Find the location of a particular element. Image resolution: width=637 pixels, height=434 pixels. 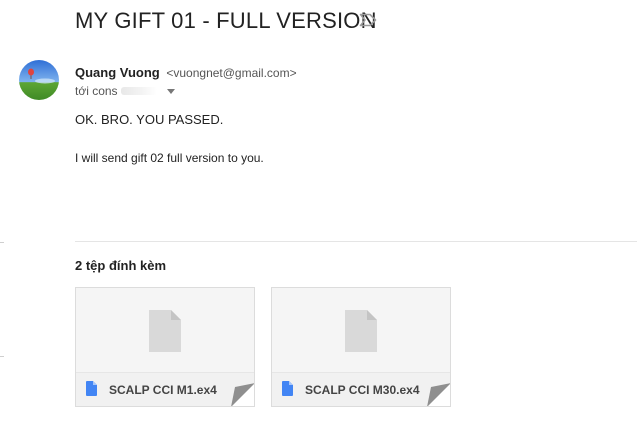

sender-name: Quang Vuong is located at coordinates (117, 72).